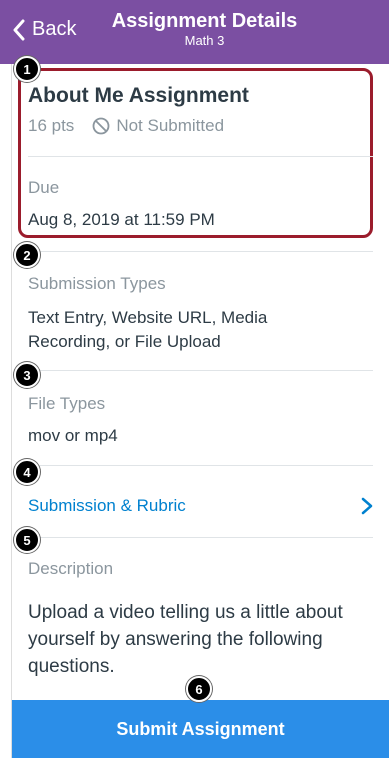 The width and height of the screenshot is (389, 765). What do you see at coordinates (71, 568) in the screenshot?
I see `description-label: Description` at bounding box center [71, 568].